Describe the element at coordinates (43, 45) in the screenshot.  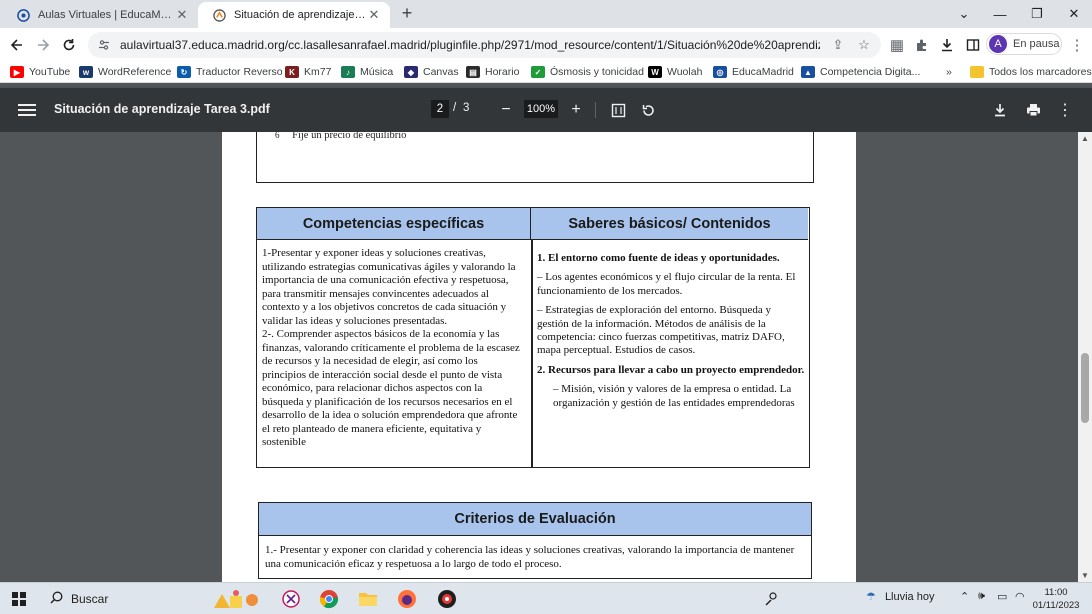
I see `forward-arrow-icon` at that location.